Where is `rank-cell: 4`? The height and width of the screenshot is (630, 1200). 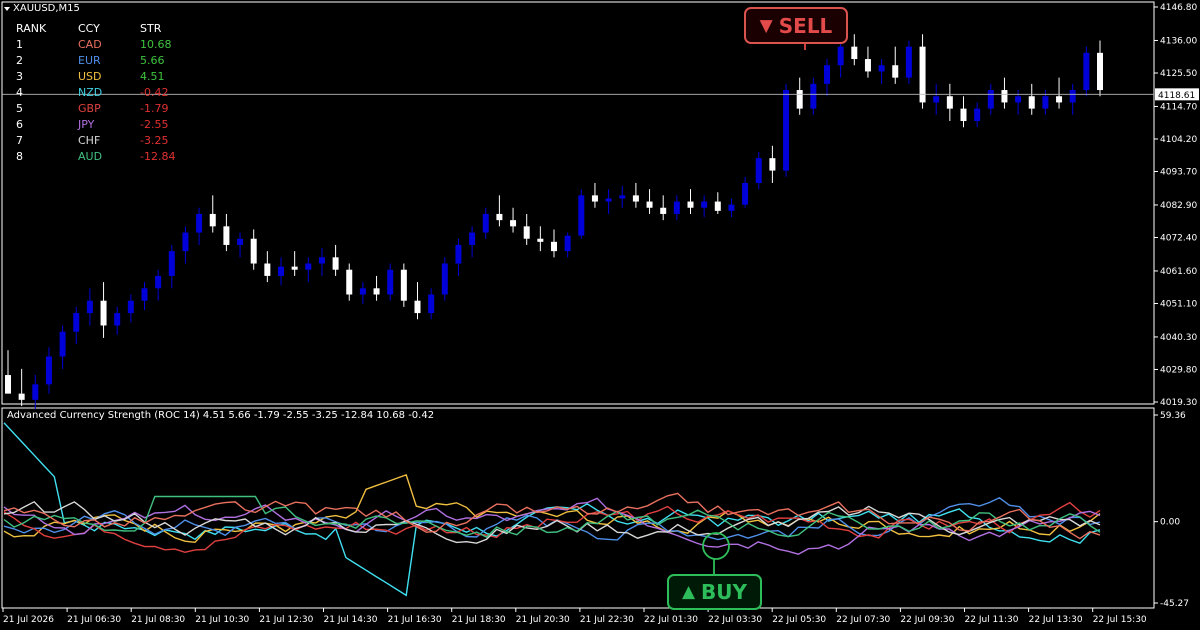
rank-cell: 4 is located at coordinates (19, 92).